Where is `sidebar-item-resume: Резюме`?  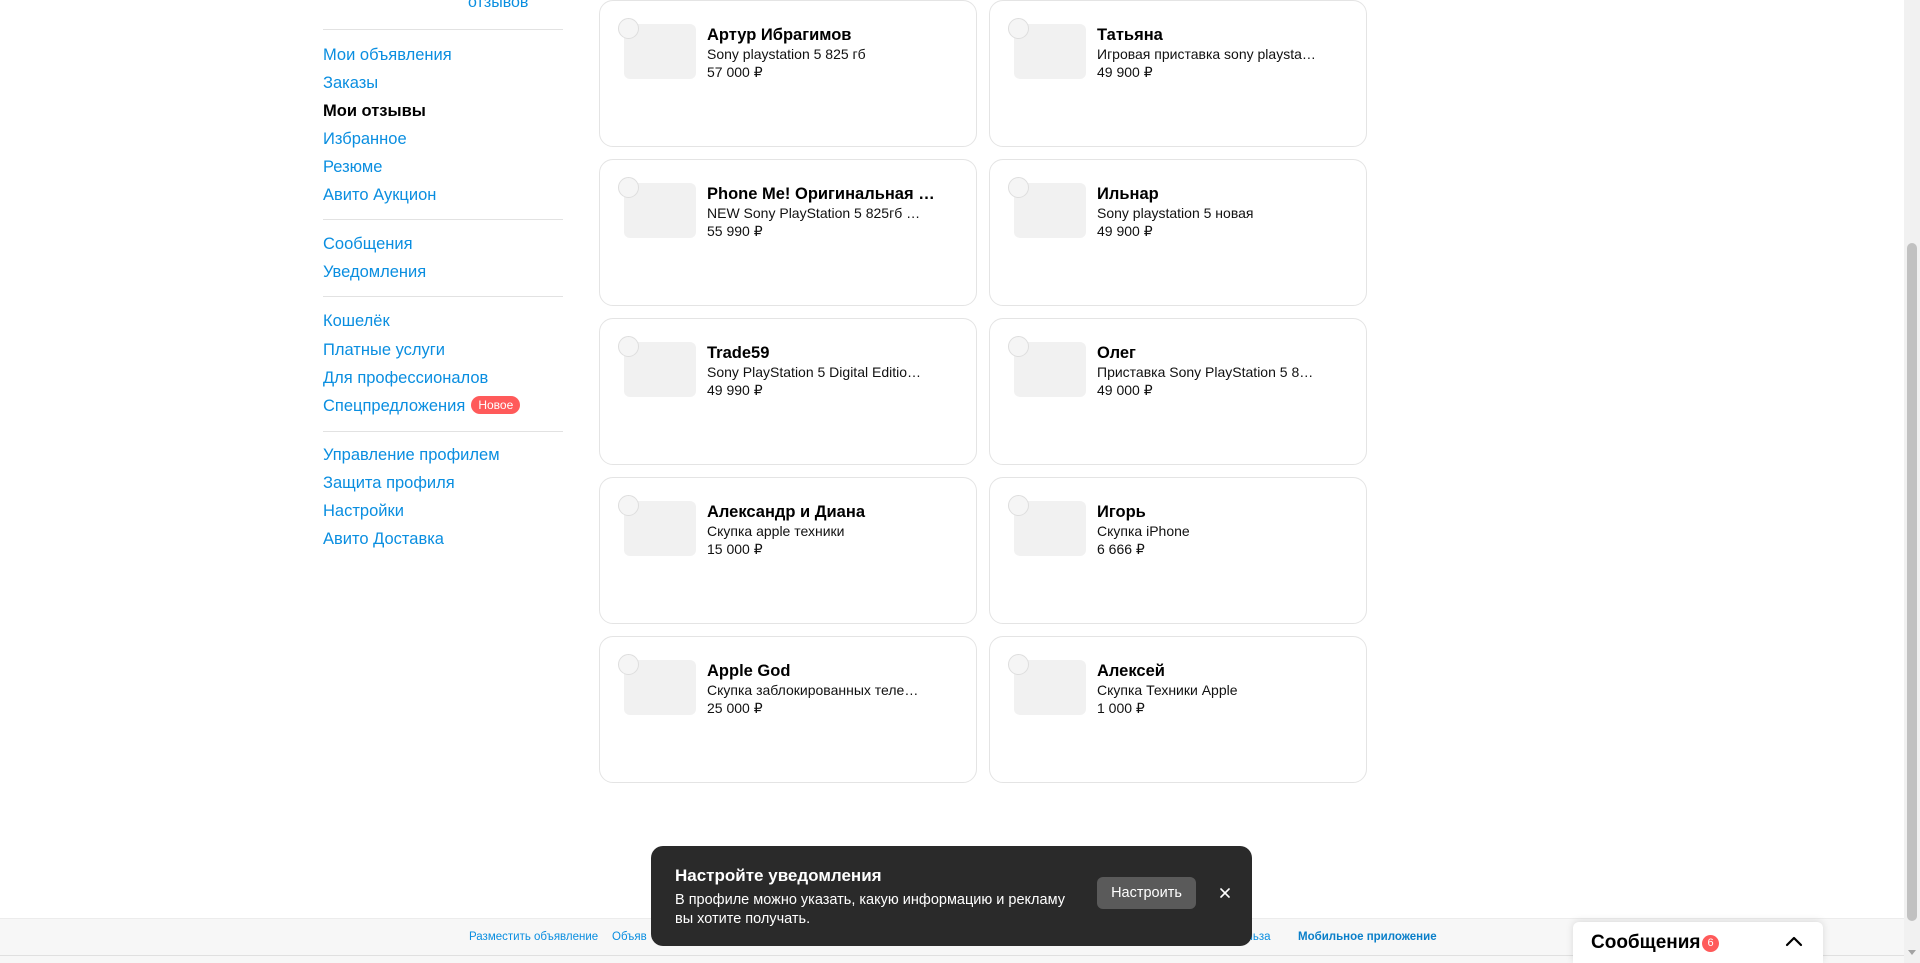
sidebar-item-resume: Резюме is located at coordinates (352, 167).